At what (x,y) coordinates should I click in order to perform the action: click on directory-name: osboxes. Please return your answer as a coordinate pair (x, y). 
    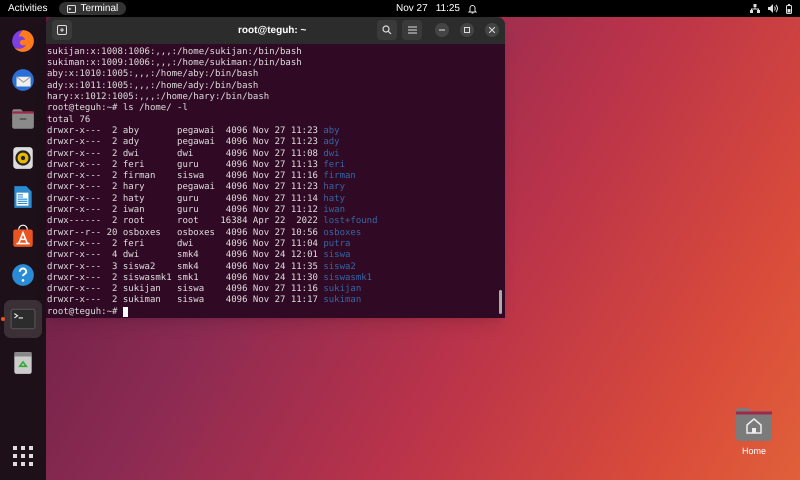
    Looking at the image, I should click on (342, 233).